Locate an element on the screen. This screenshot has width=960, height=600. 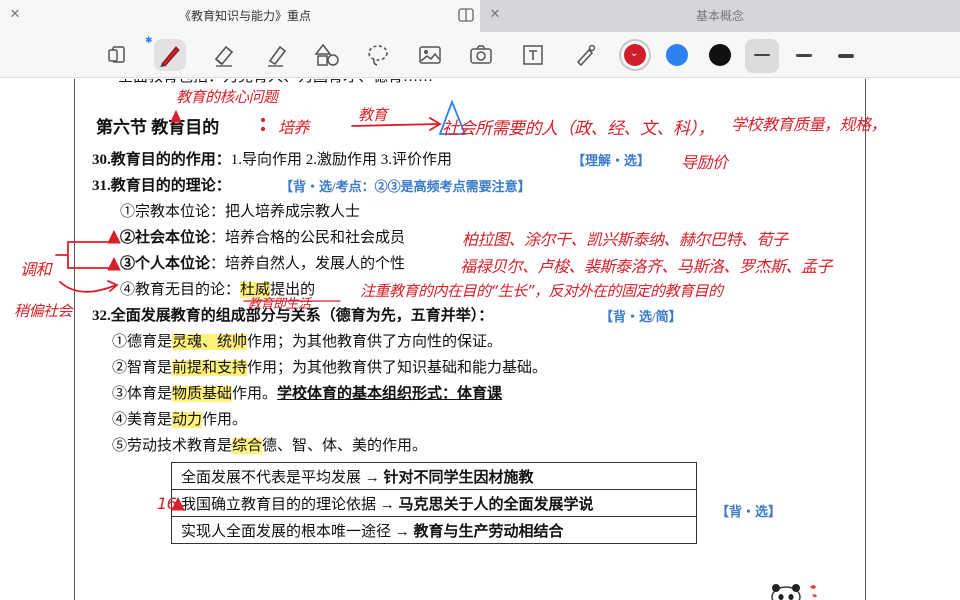
eraser-tool is located at coordinates (224, 55).